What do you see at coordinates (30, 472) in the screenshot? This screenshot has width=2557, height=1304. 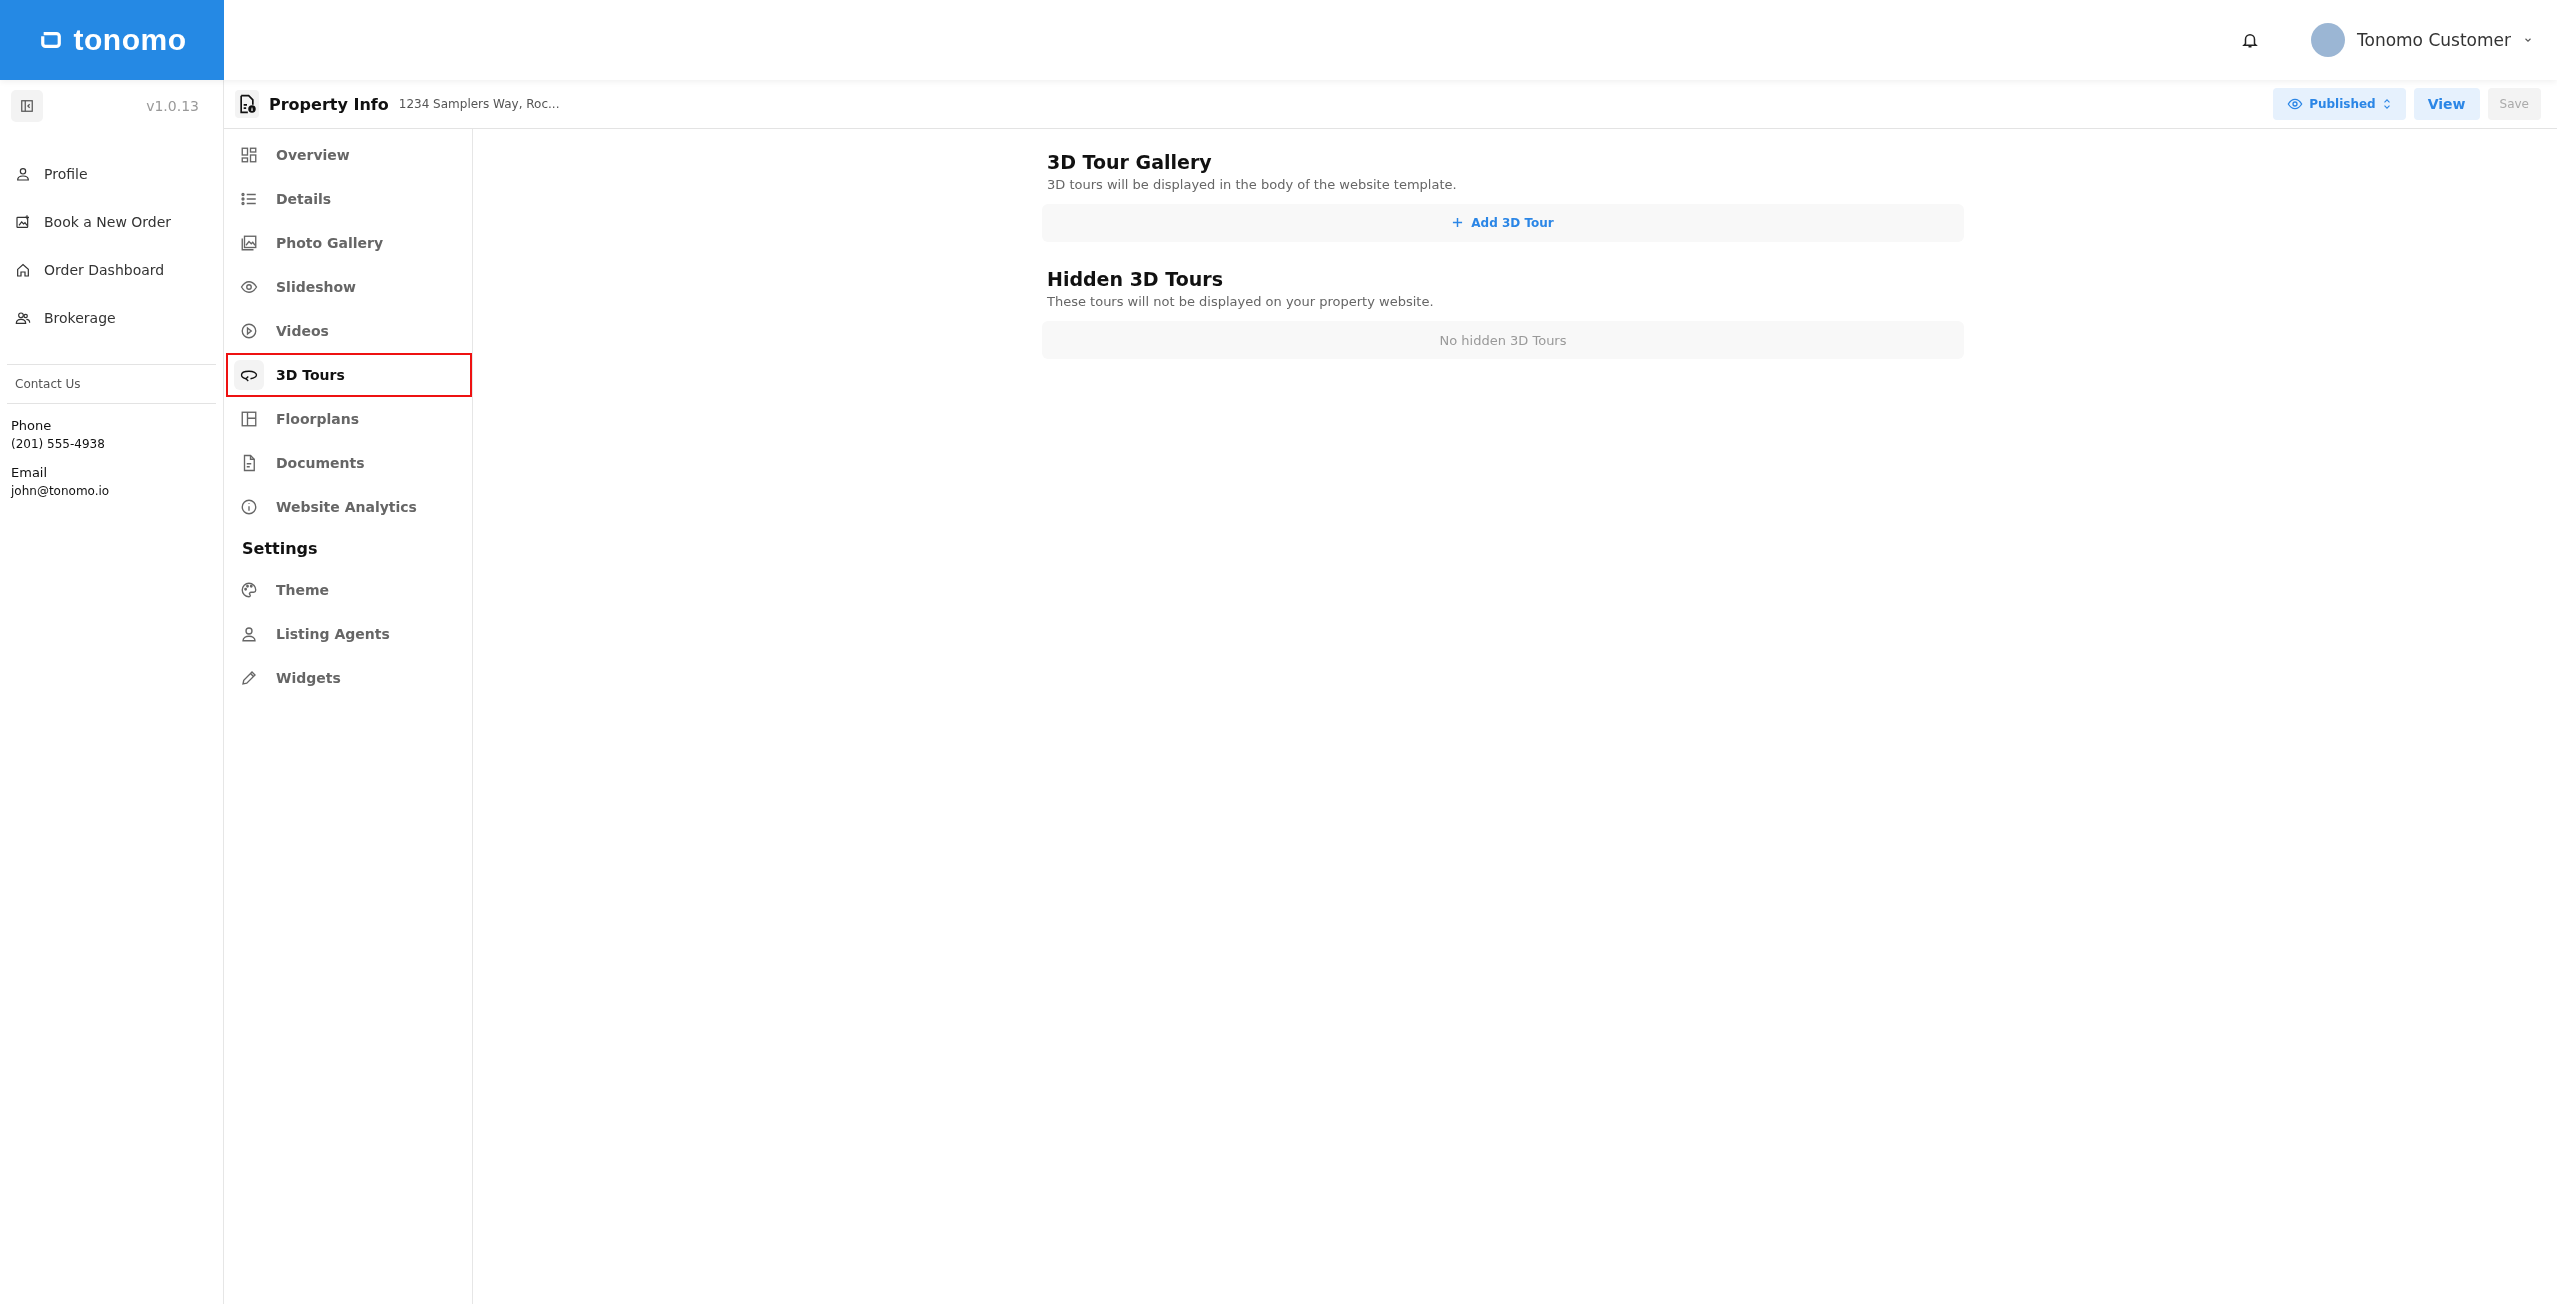 I see `contact-label: Email` at bounding box center [30, 472].